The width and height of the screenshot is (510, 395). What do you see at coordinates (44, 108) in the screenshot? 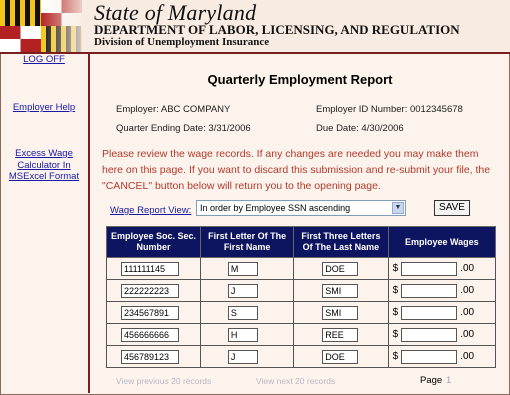
I see `employer-help-link: Employer Help` at bounding box center [44, 108].